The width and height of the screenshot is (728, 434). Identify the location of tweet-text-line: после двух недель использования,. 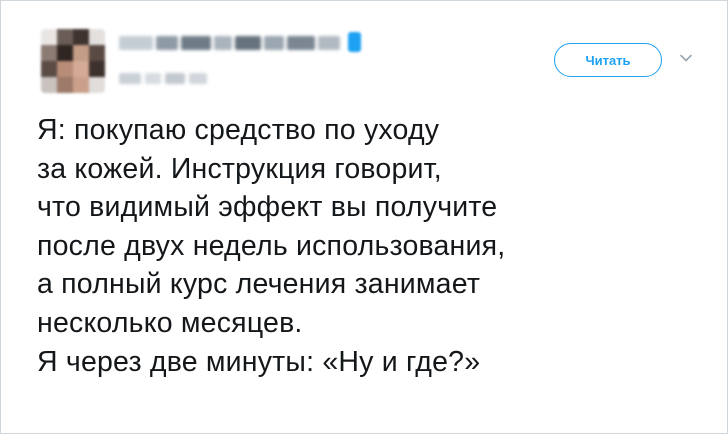
(271, 245).